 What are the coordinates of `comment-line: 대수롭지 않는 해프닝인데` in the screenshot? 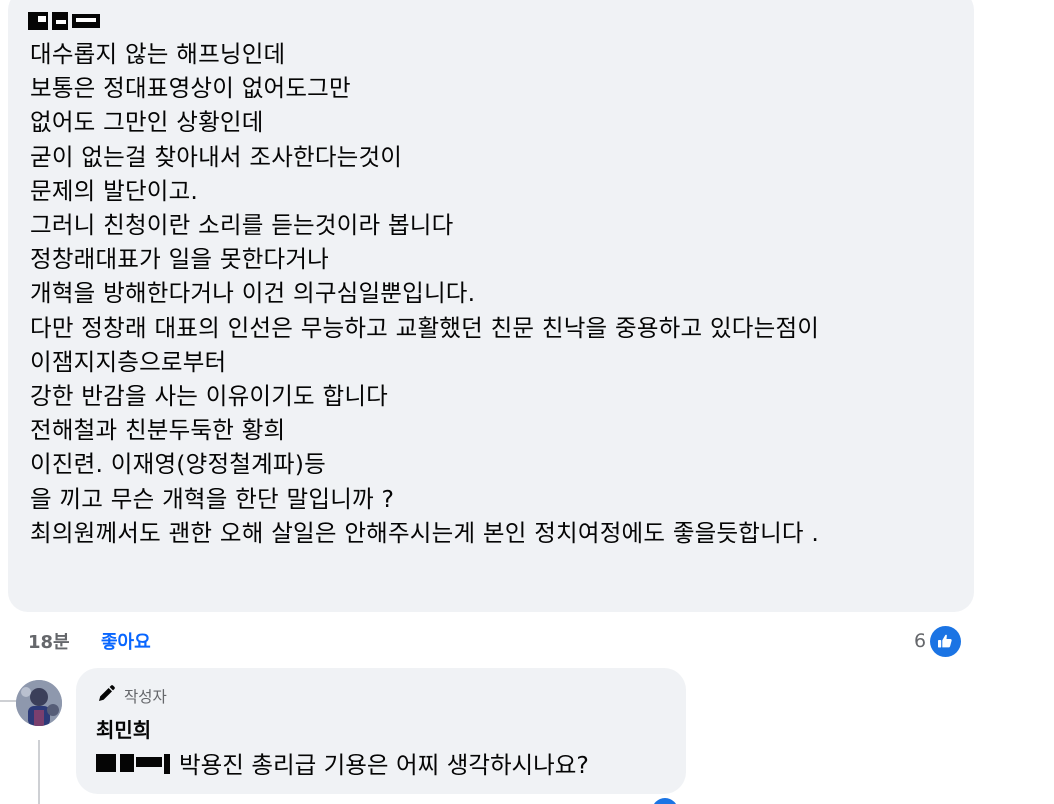 It's located at (158, 54).